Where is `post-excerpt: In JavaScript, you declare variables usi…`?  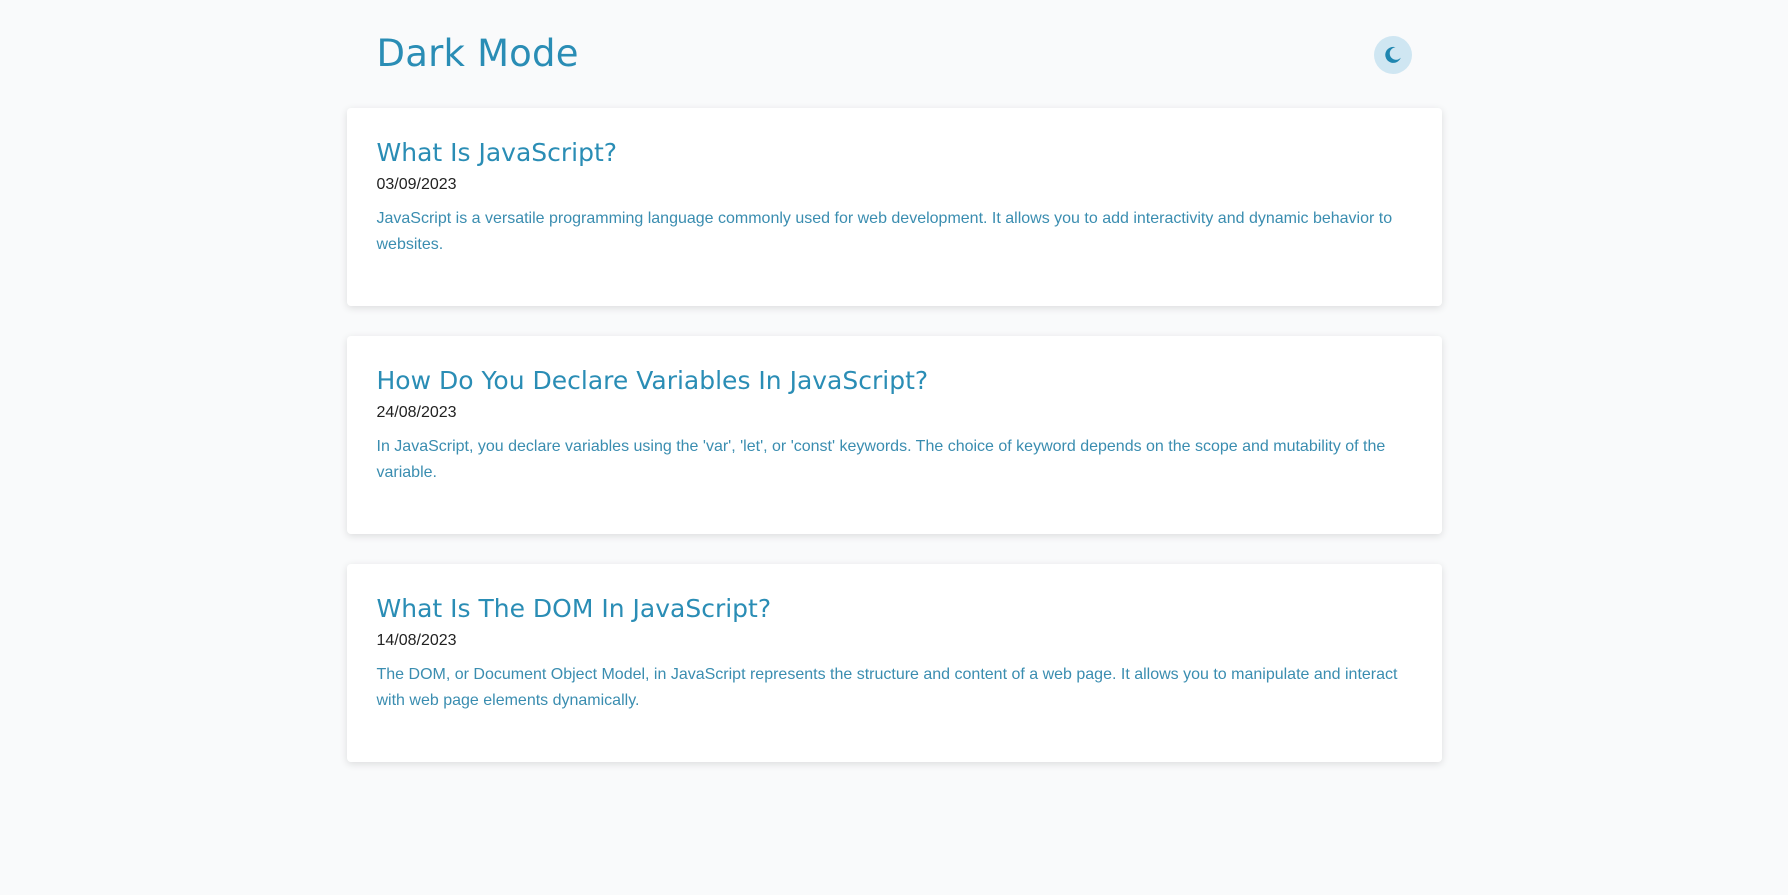
post-excerpt: In JavaScript, you declare variables usi… is located at coordinates (881, 459).